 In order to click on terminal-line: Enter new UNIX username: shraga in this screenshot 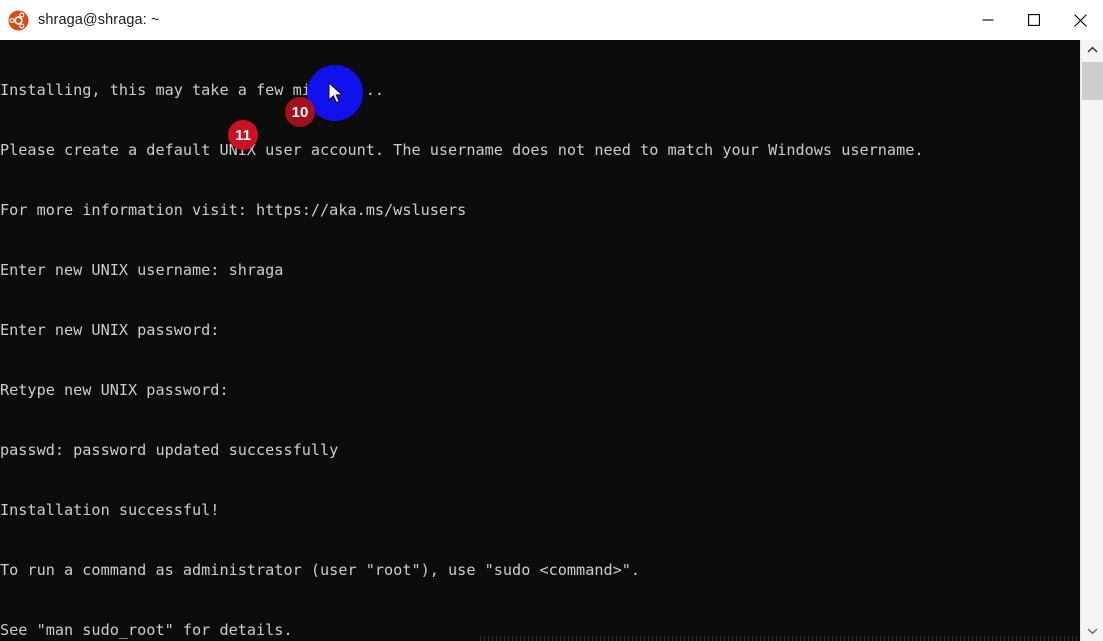, I will do `click(142, 270)`.